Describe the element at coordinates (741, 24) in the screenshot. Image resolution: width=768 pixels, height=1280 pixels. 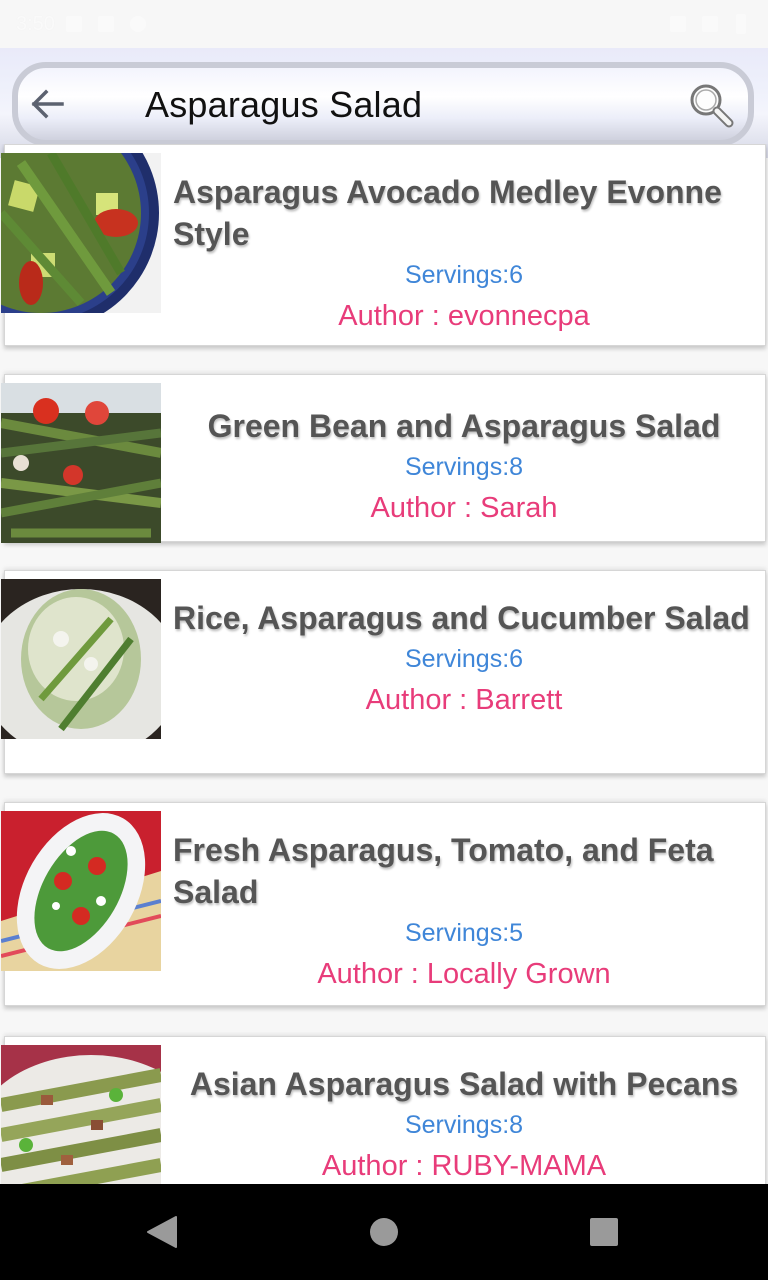
I see `battery-icon` at that location.